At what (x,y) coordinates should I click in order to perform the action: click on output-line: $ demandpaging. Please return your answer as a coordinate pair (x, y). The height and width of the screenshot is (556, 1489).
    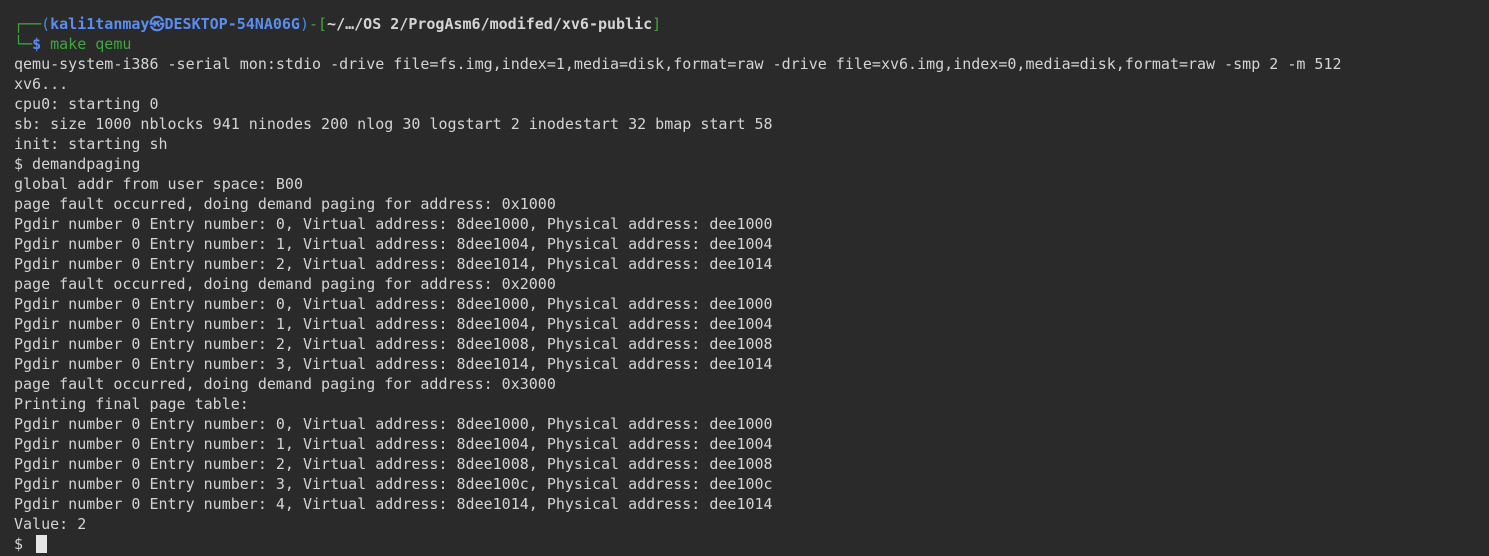
    Looking at the image, I should click on (77, 164).